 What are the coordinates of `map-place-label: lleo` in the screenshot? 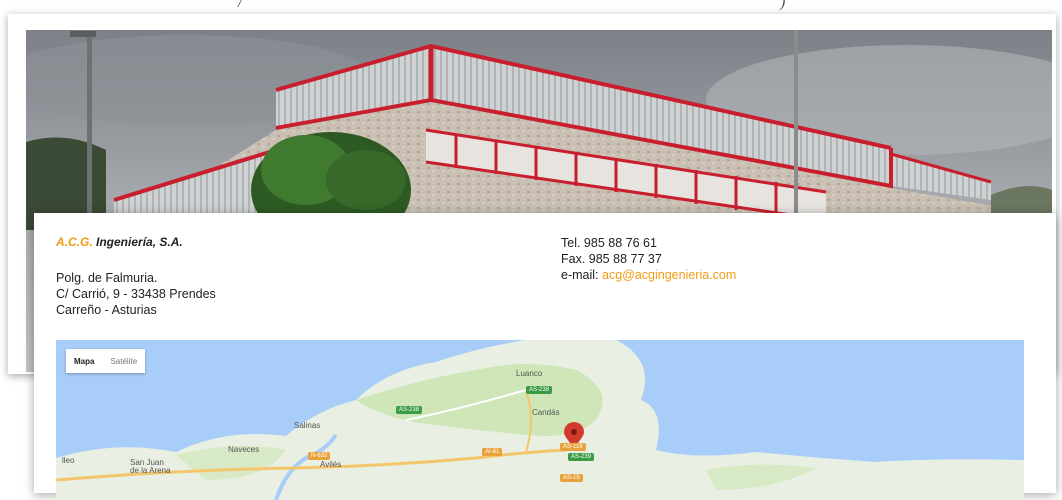 It's located at (68, 460).